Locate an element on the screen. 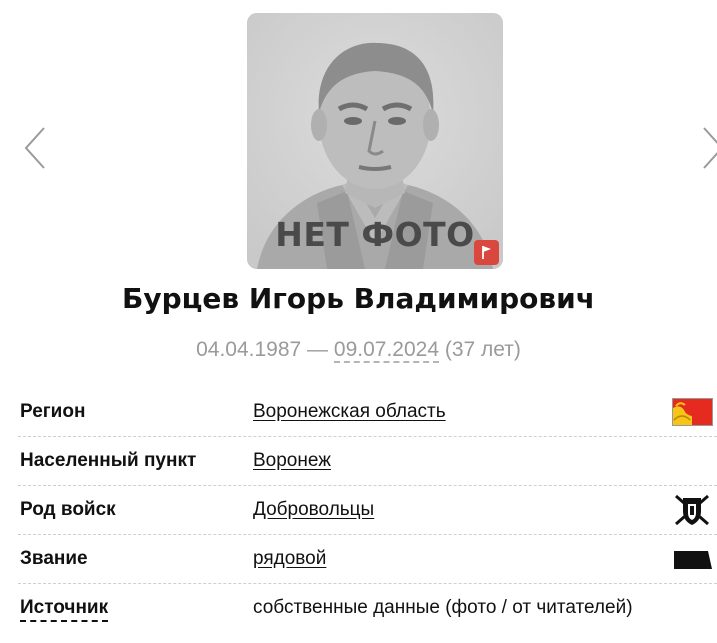 This screenshot has height=643, width=717. troops-label: Род войск is located at coordinates (68, 509).